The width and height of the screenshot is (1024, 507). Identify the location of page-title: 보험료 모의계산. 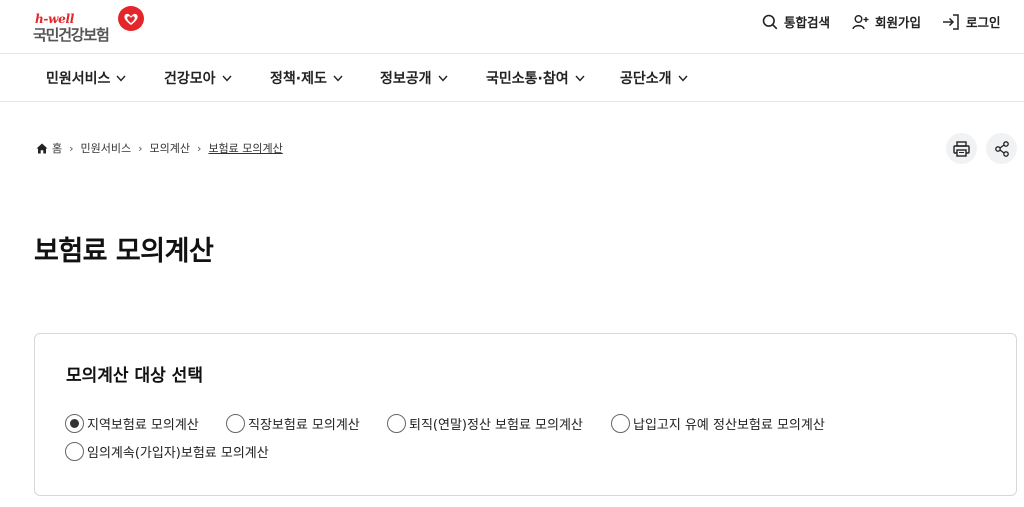
(124, 251).